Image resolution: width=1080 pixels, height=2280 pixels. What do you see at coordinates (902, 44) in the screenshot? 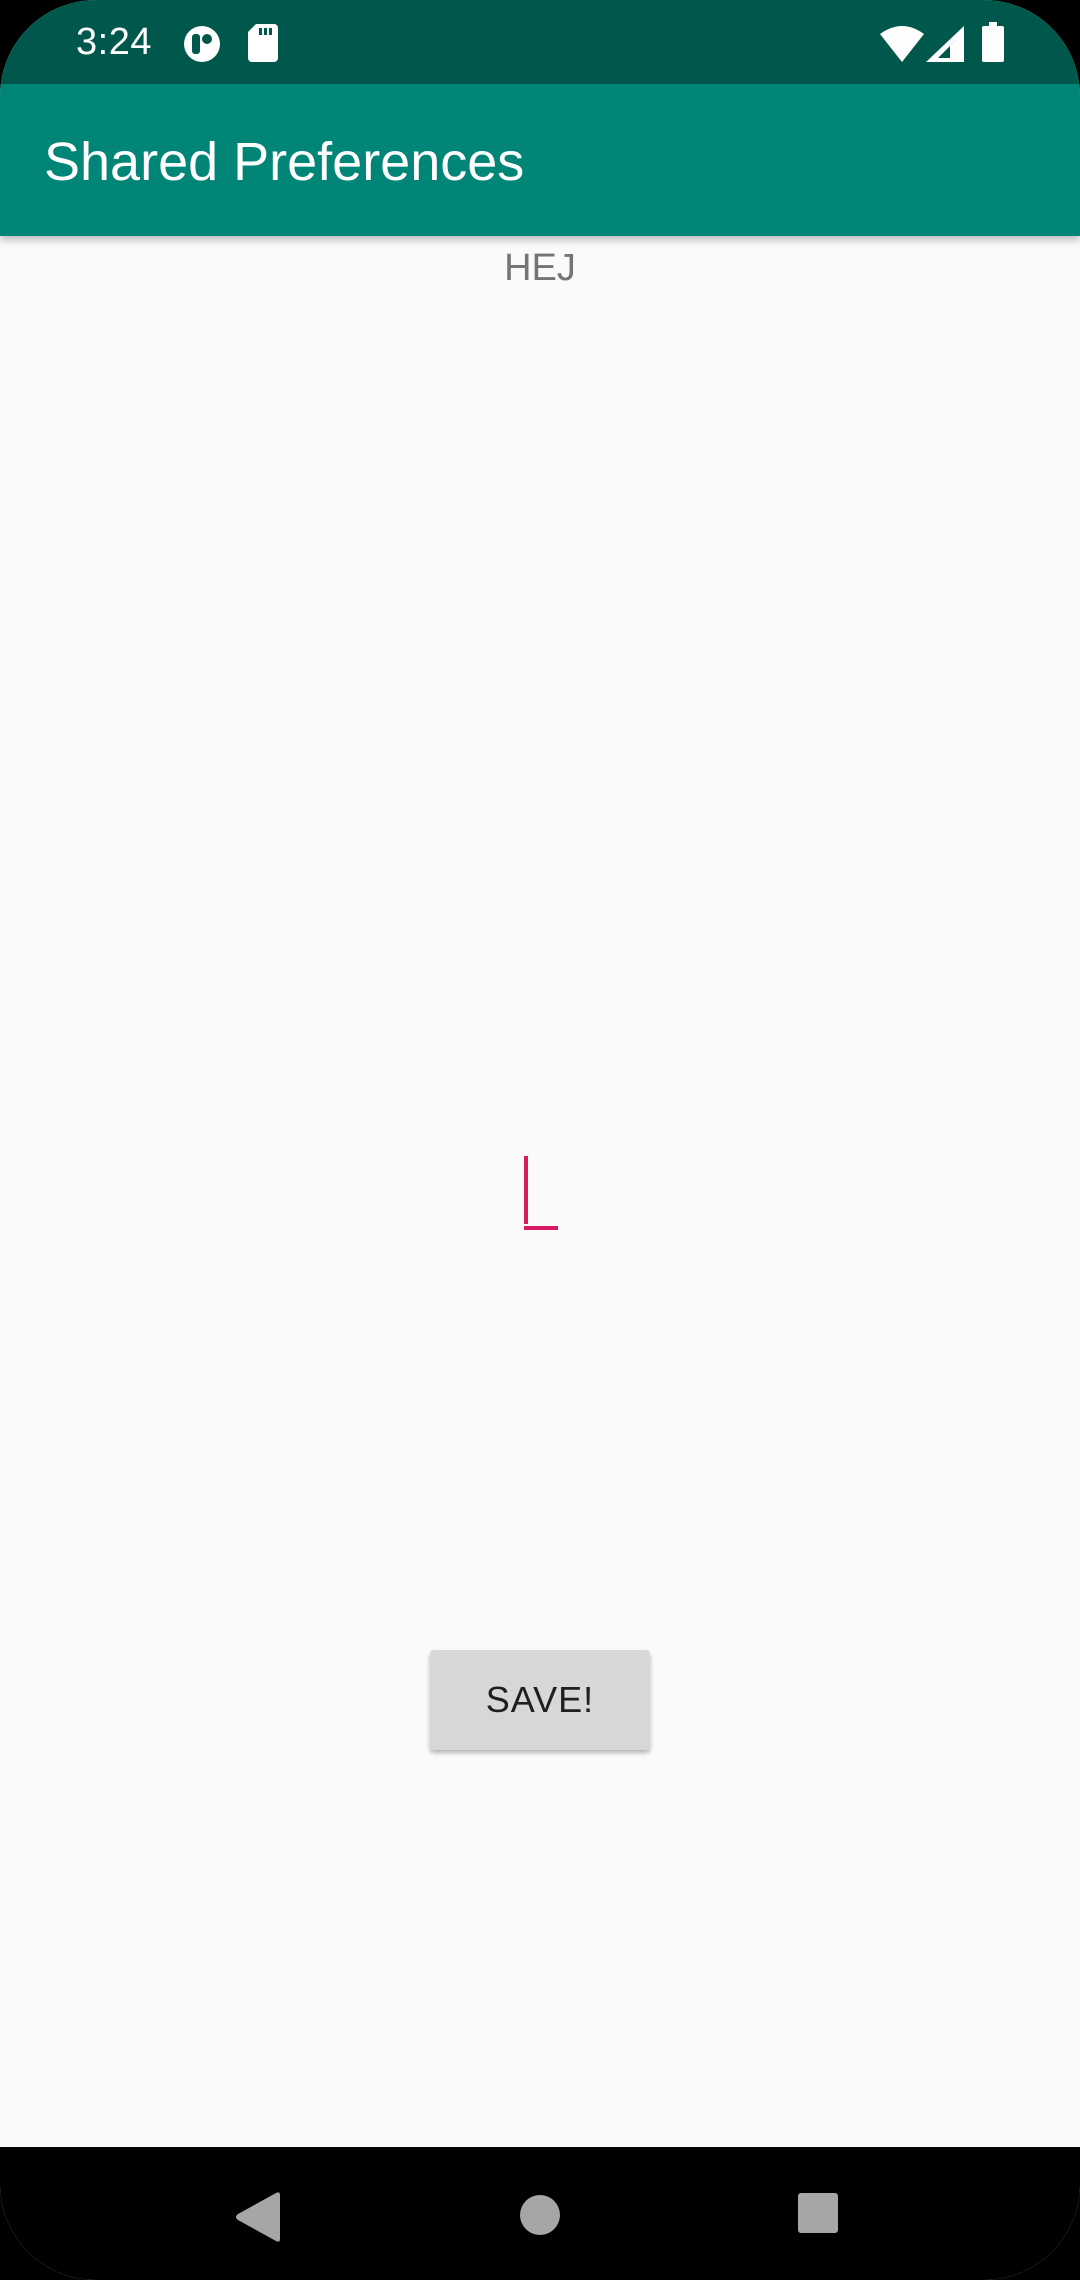
I see `wifi-icon` at bounding box center [902, 44].